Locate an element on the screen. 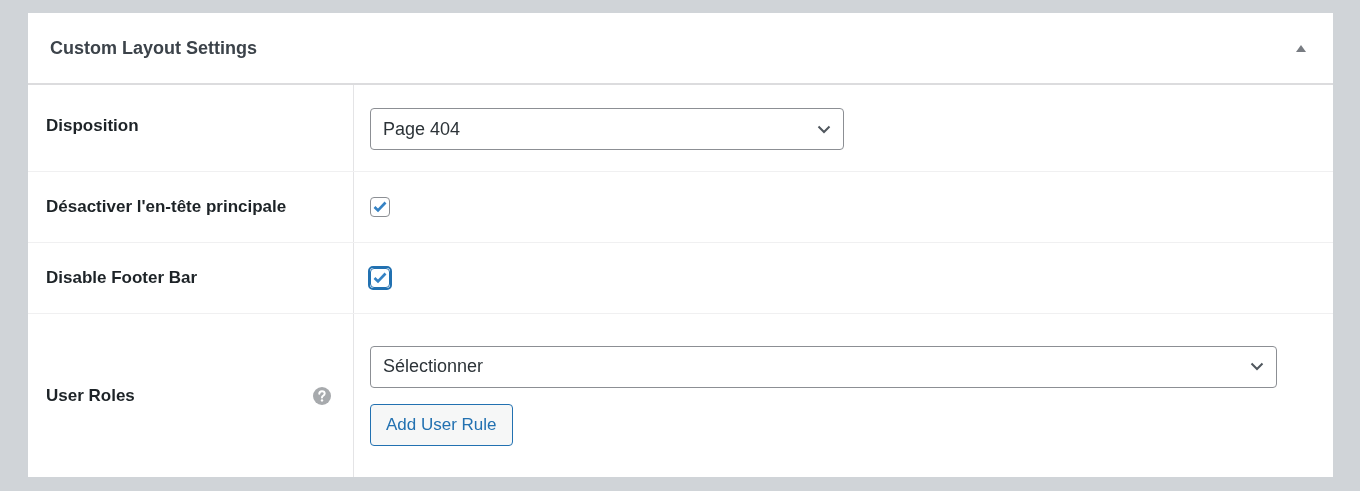 The width and height of the screenshot is (1360, 491). dropdown-select: Sélectionner is located at coordinates (823, 366).